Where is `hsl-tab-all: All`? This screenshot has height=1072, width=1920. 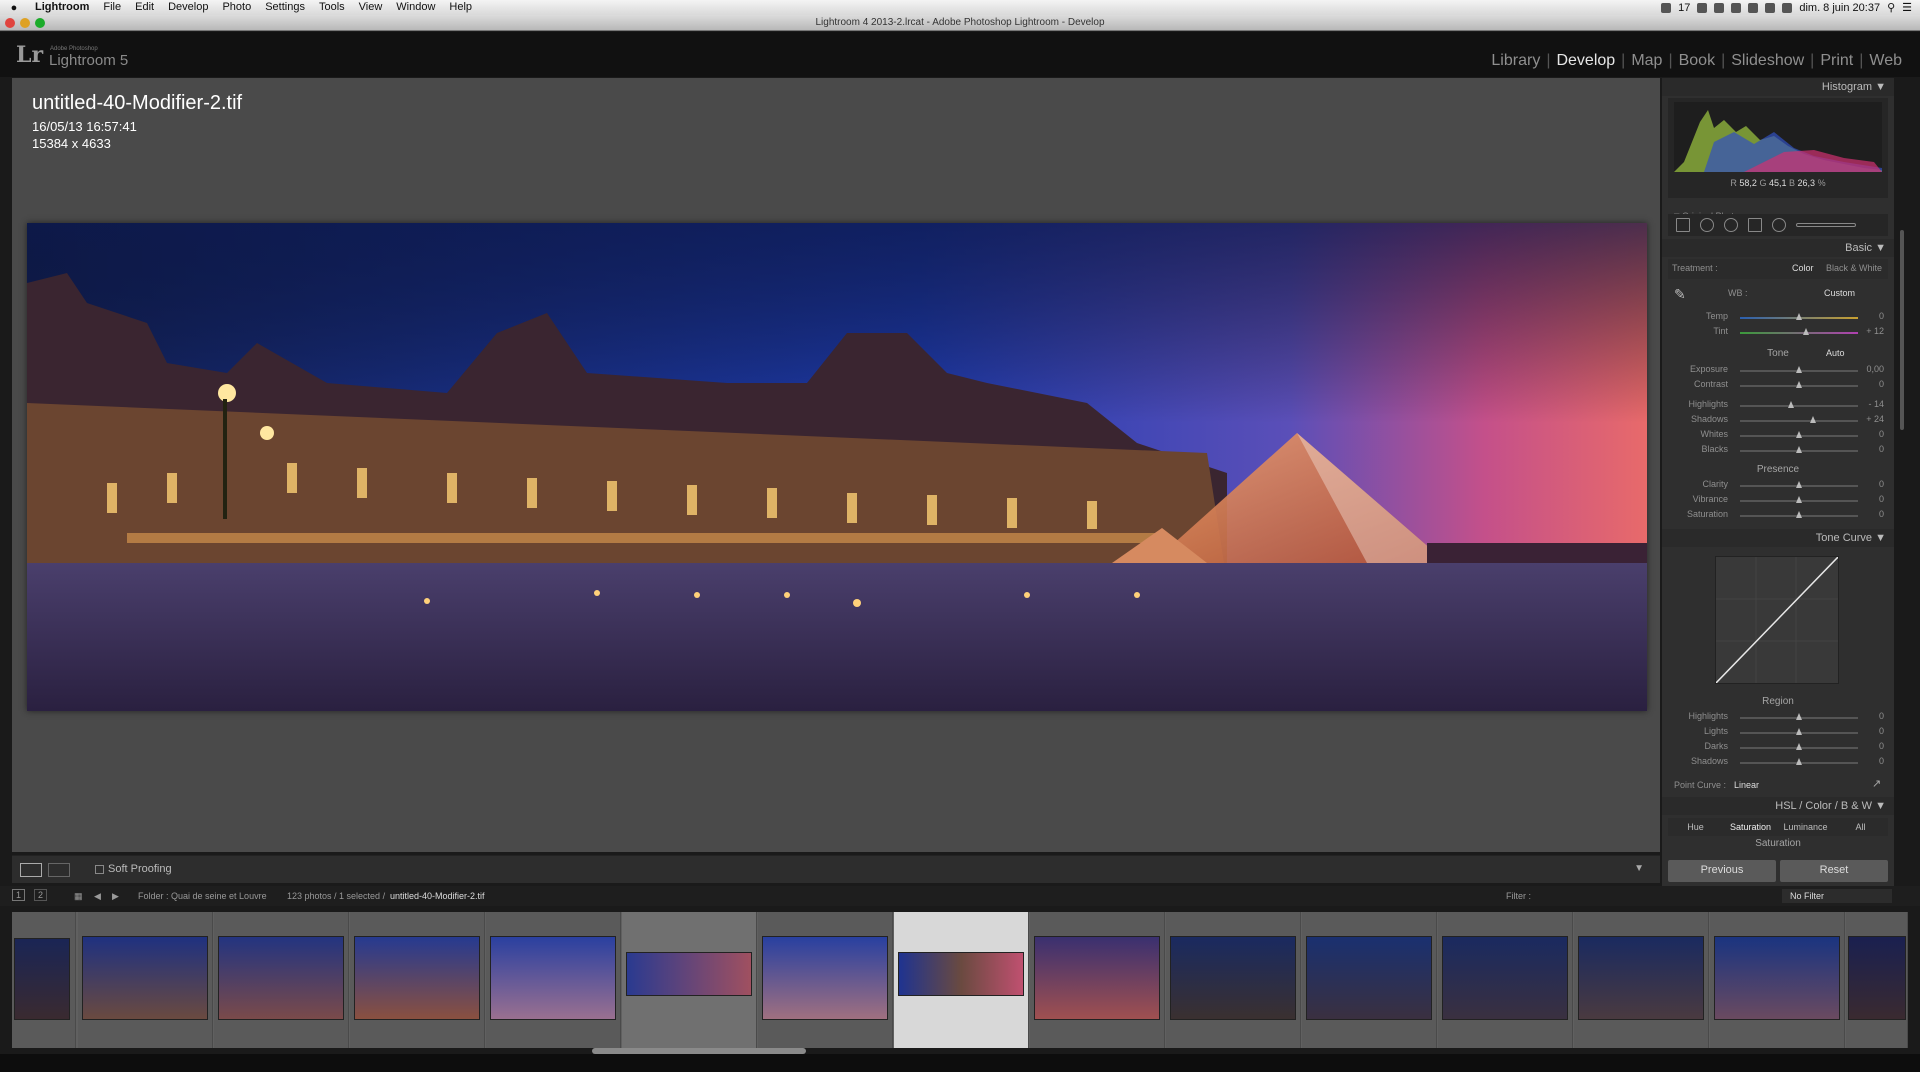 hsl-tab-all: All is located at coordinates (1860, 827).